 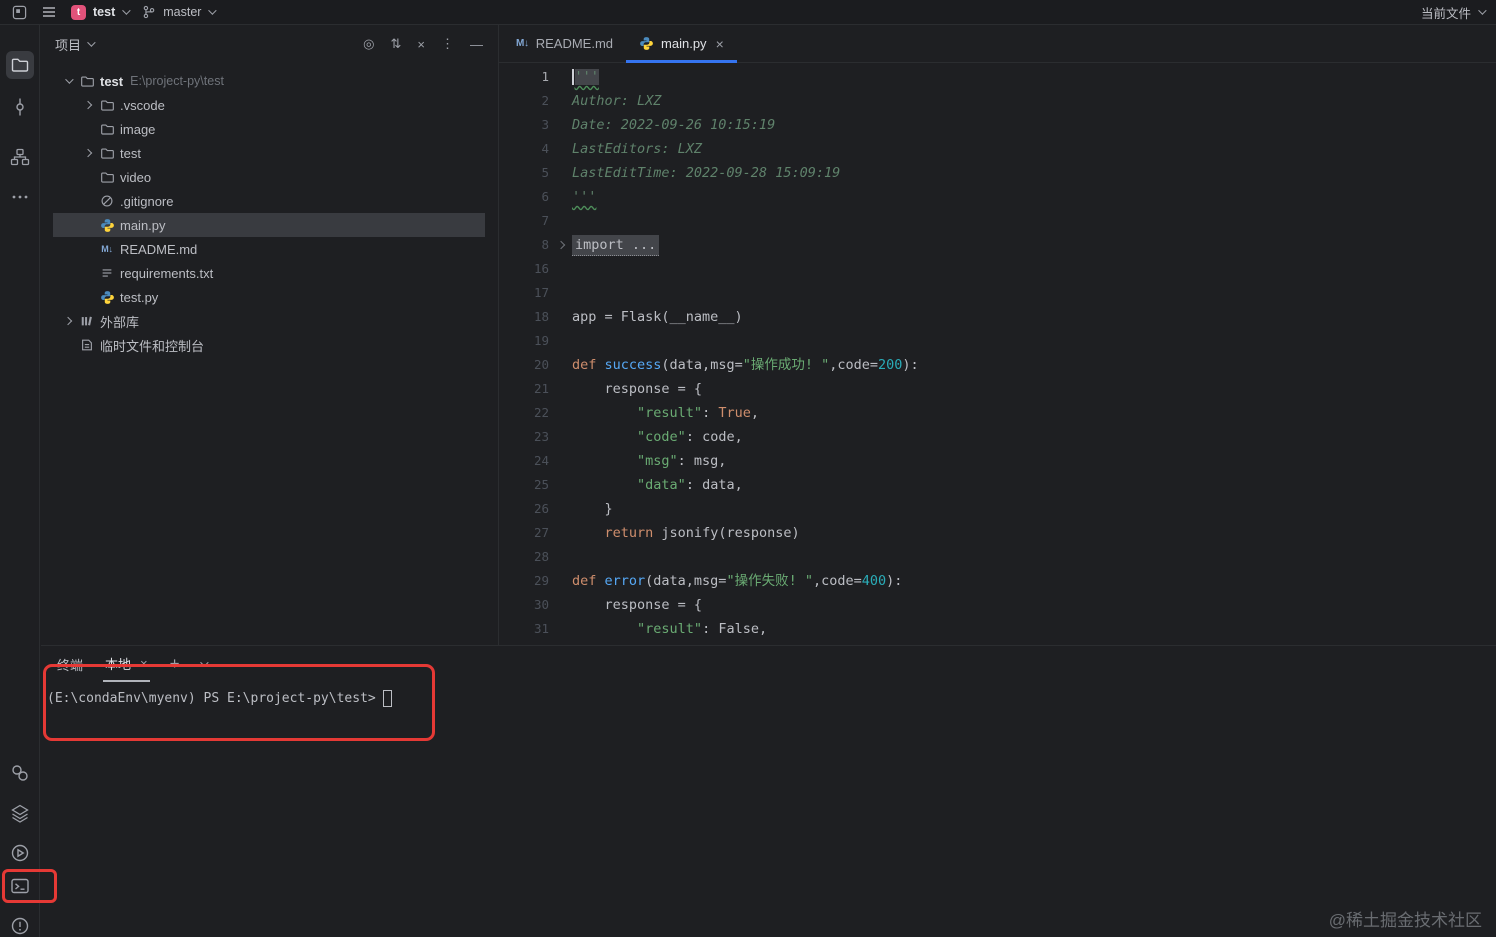 I want to click on tree-item-test: test E:\project-py\test, so click(x=269, y=81).